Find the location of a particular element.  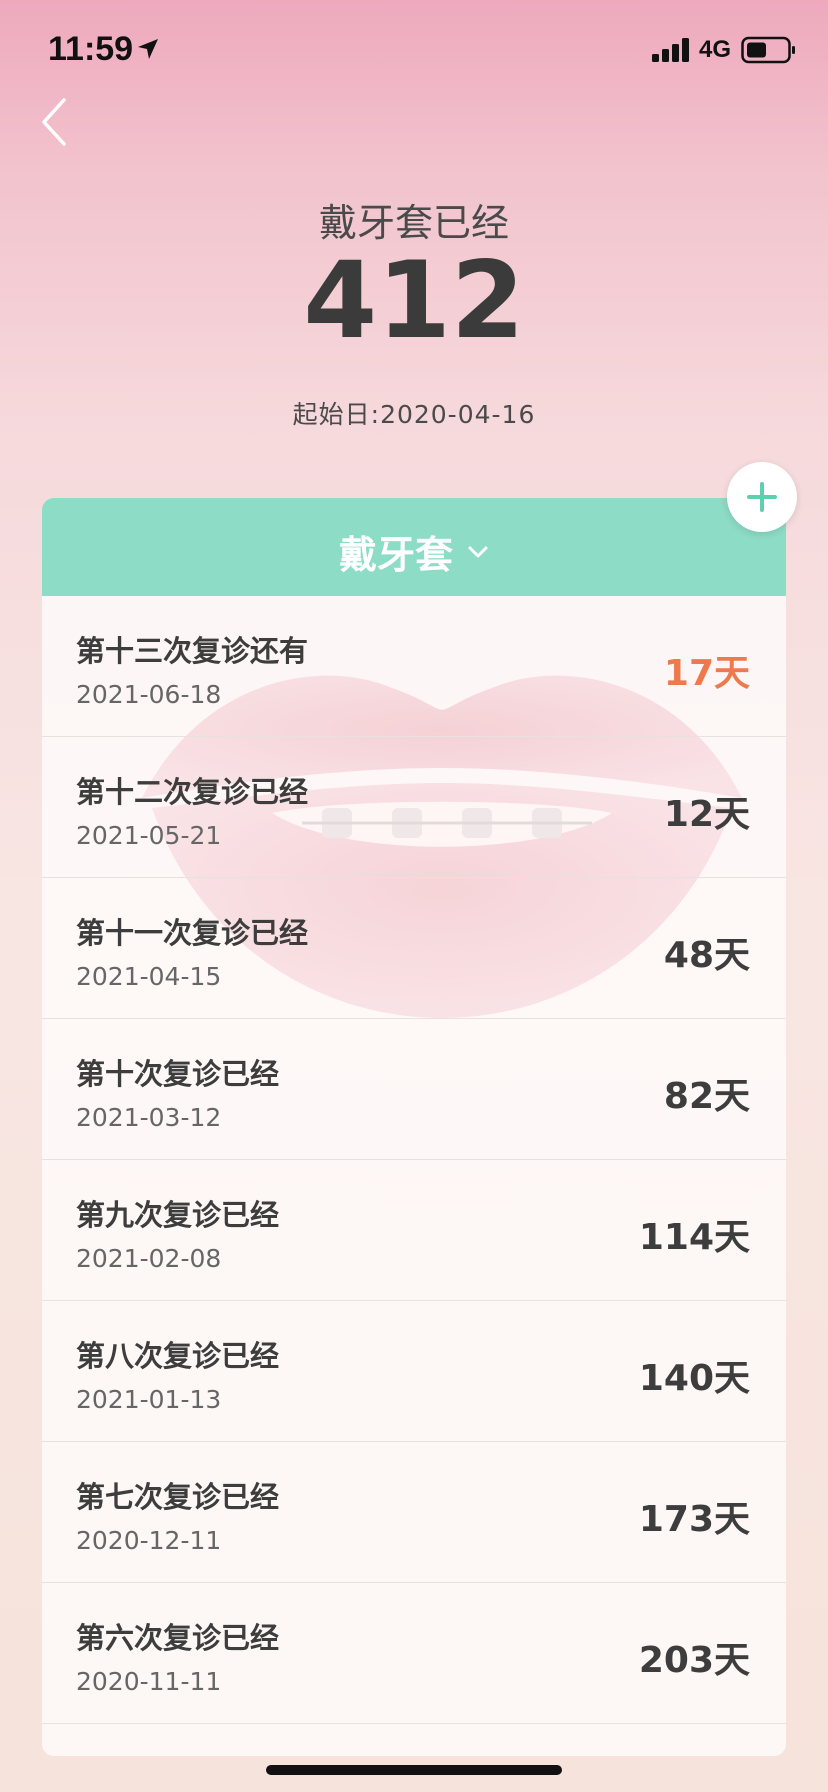

list-item: 第十三次复诊还有 2021-06-18 17天 is located at coordinates (414, 666).